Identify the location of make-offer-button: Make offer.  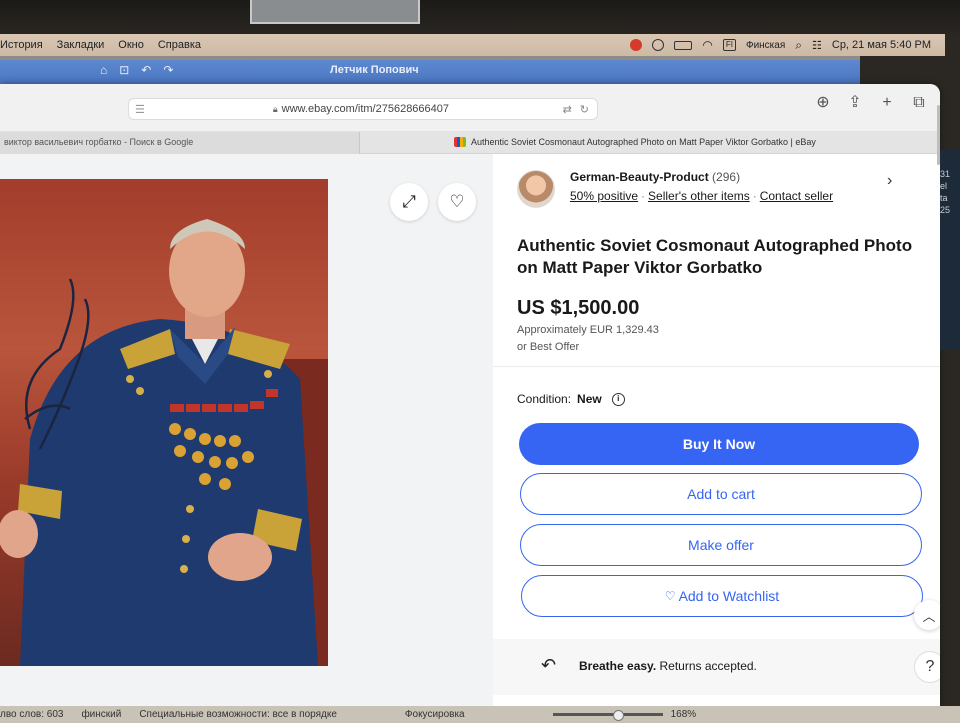
(721, 545).